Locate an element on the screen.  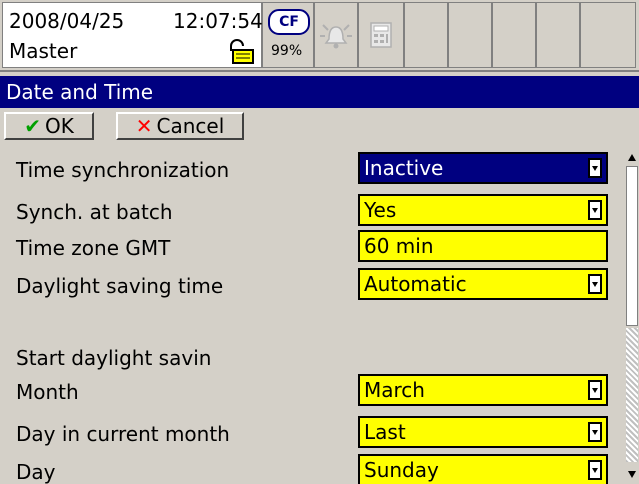
day-label: Day is located at coordinates (36, 472).